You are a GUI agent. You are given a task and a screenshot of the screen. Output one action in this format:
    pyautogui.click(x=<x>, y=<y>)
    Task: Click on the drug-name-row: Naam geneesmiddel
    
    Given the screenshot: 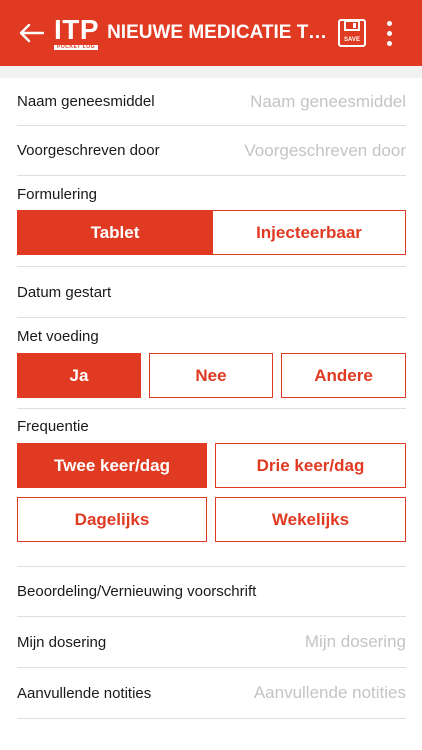 What is the action you would take?
    pyautogui.click(x=211, y=102)
    